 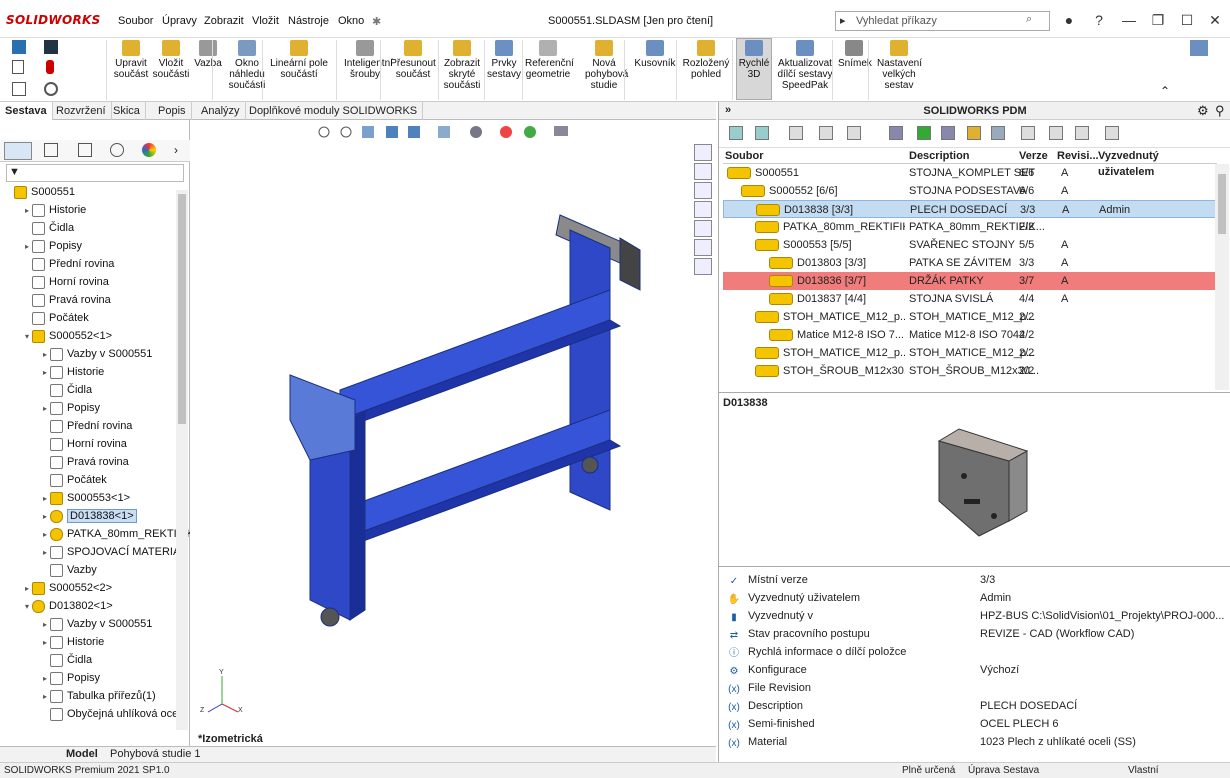 What do you see at coordinates (113, 552) in the screenshot?
I see `tree-item: ▸ SPOJOVACÍ MATERIÁL` at bounding box center [113, 552].